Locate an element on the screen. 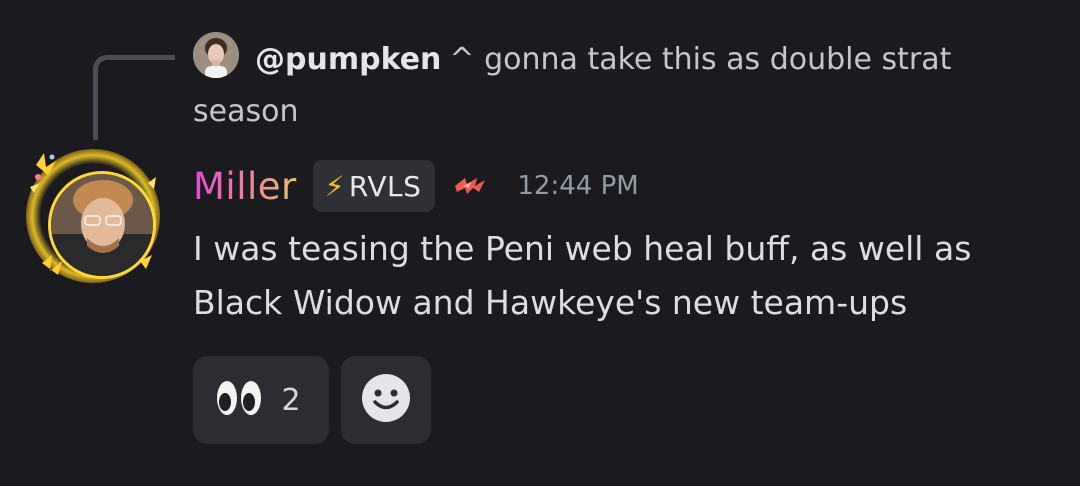 The height and width of the screenshot is (486, 1080). reply-username: @pumpken is located at coordinates (348, 59).